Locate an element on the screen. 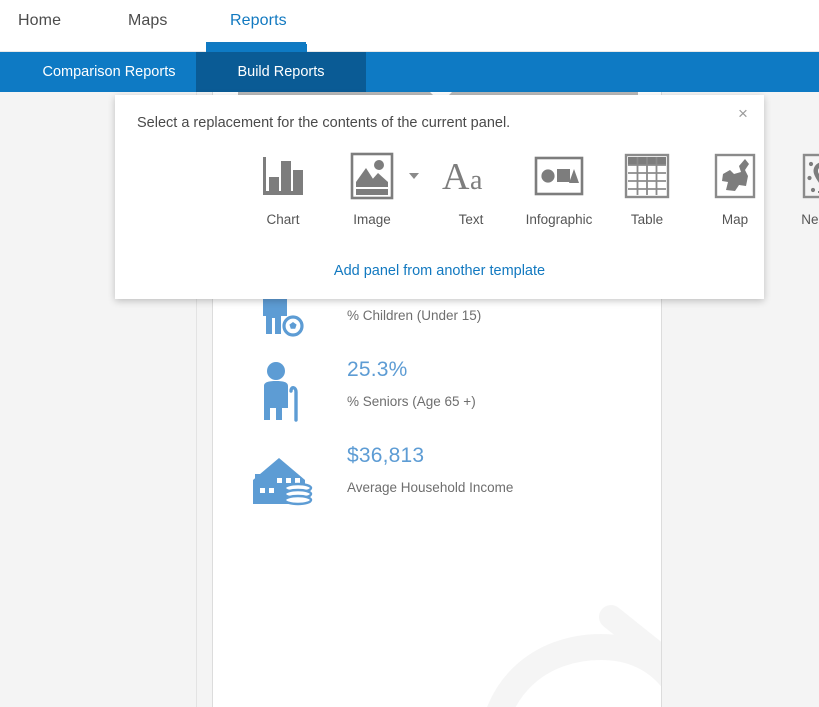 The width and height of the screenshot is (819, 707). svg-text: a is located at coordinates (476, 180).